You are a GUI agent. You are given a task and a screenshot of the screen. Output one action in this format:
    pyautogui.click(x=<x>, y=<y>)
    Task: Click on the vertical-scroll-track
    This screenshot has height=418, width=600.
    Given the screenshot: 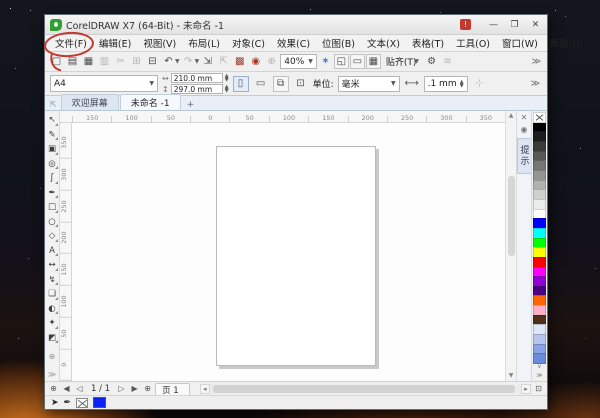 What is the action you would take?
    pyautogui.click(x=511, y=246)
    